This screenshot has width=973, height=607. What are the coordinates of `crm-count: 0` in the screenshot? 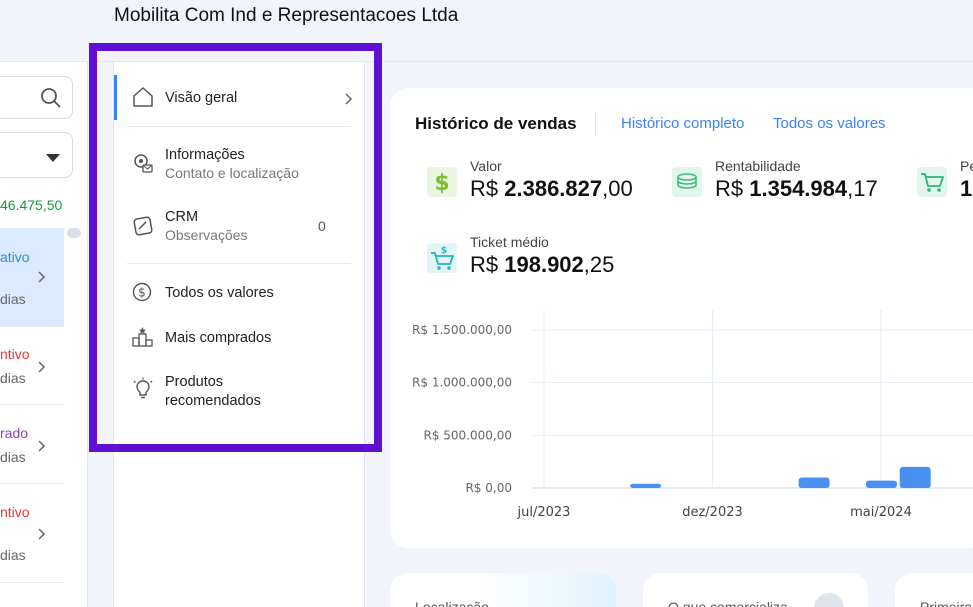 It's located at (322, 226).